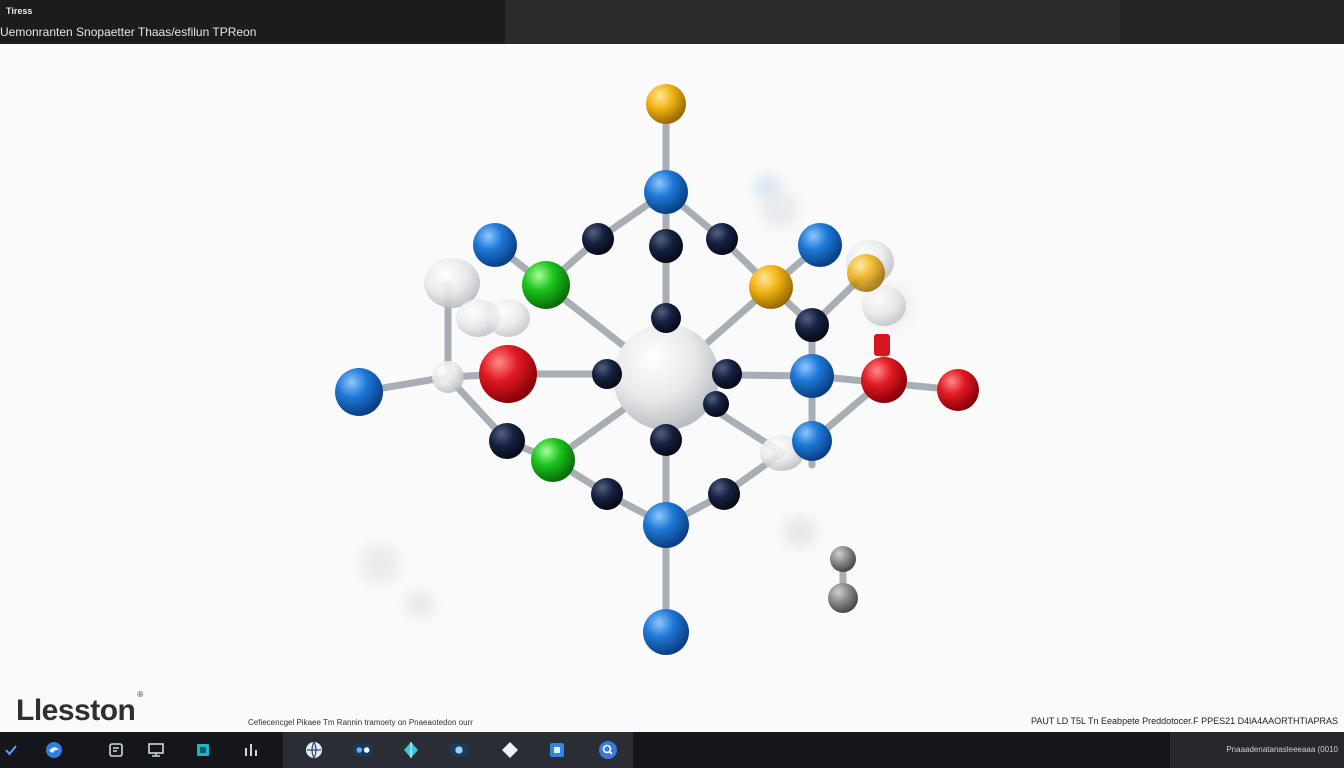 The height and width of the screenshot is (768, 1344). What do you see at coordinates (459, 750) in the screenshot?
I see `window-app-icon` at bounding box center [459, 750].